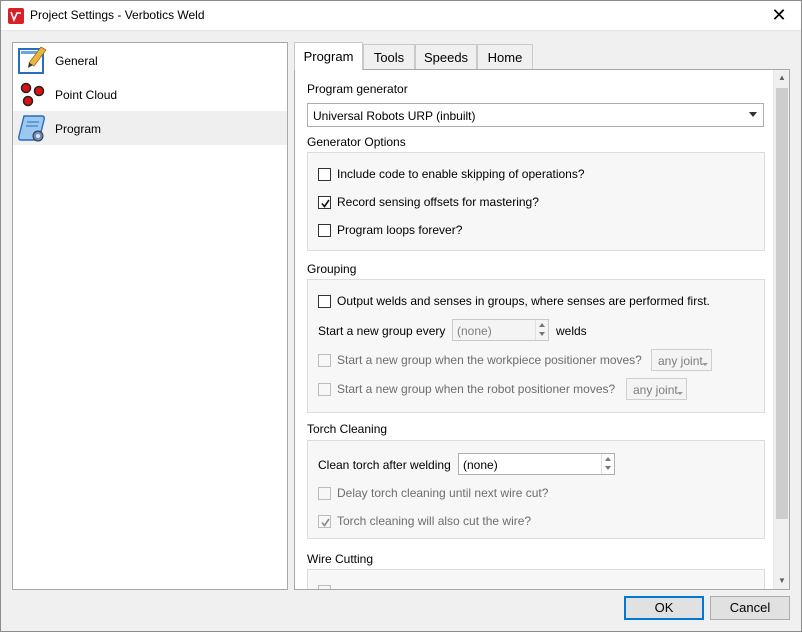  I want to click on tab-program: Program, so click(328, 56).